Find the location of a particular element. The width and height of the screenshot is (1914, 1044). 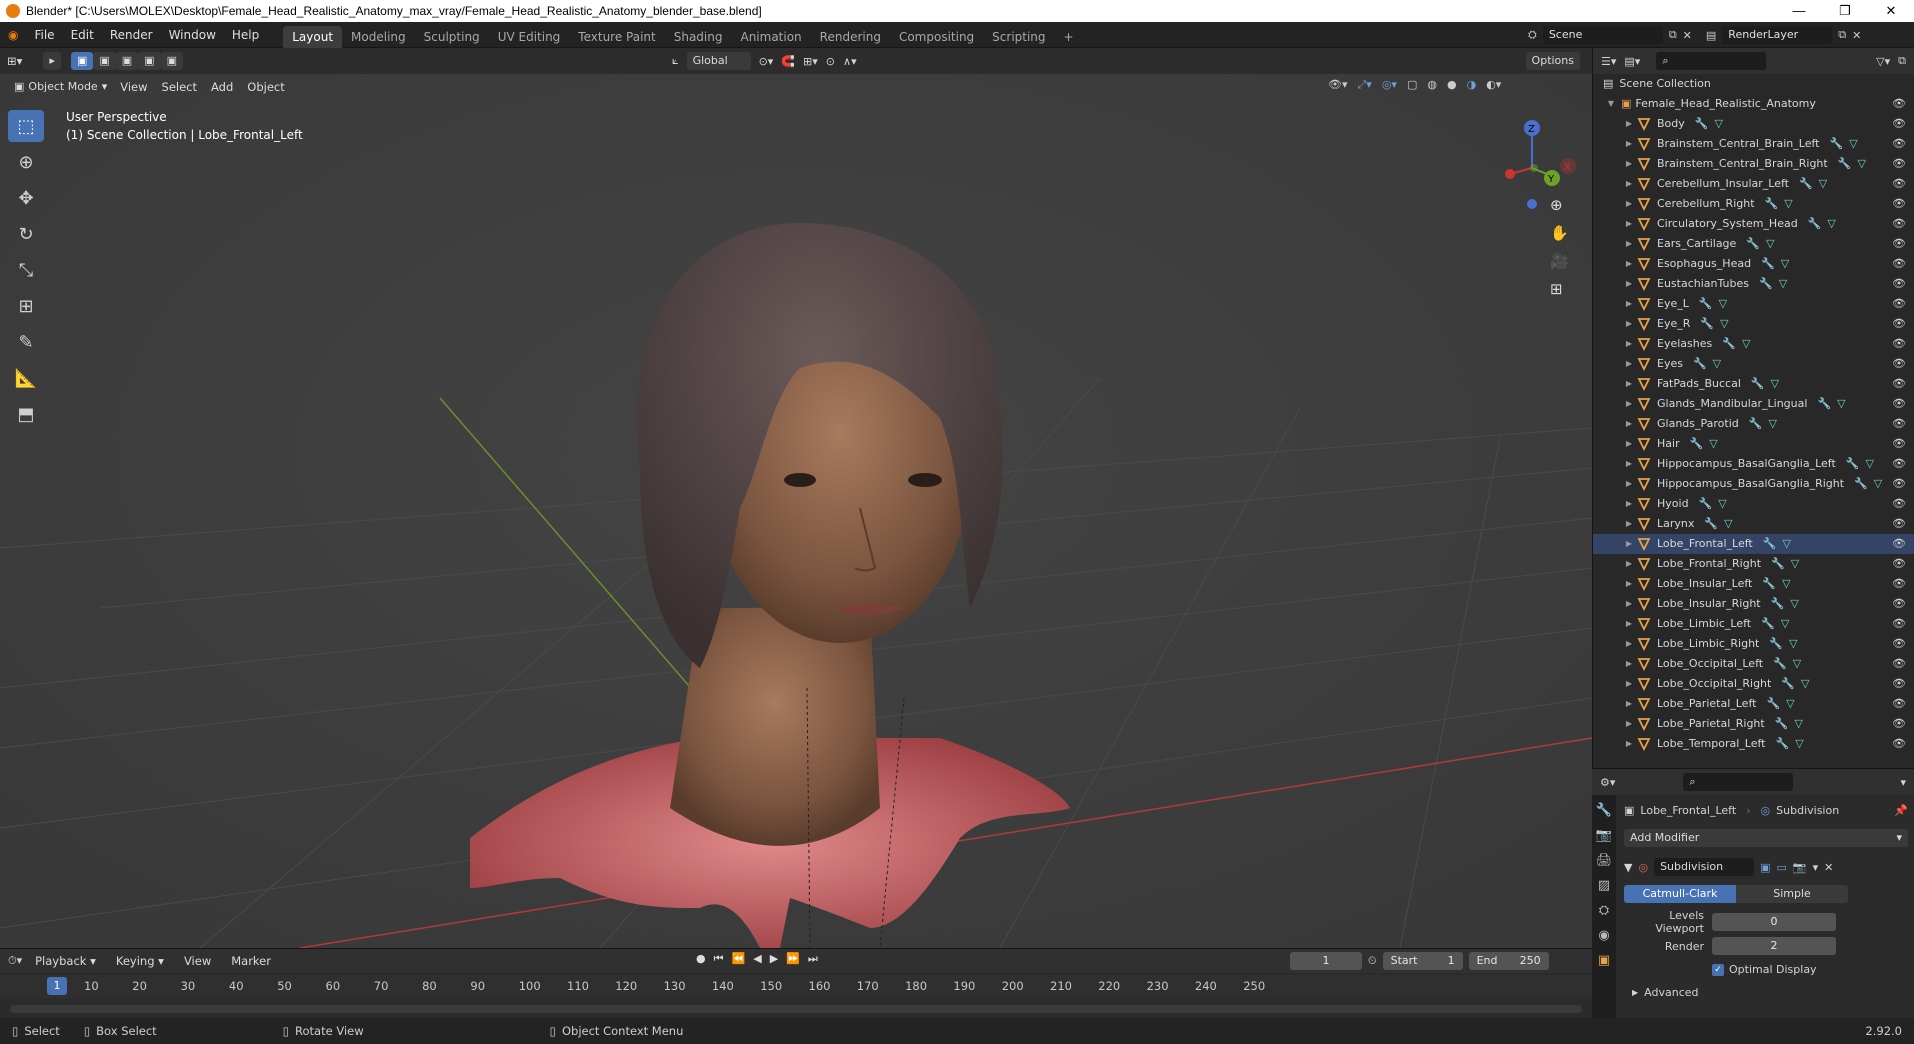

menu-file: File is located at coordinates (44, 35).